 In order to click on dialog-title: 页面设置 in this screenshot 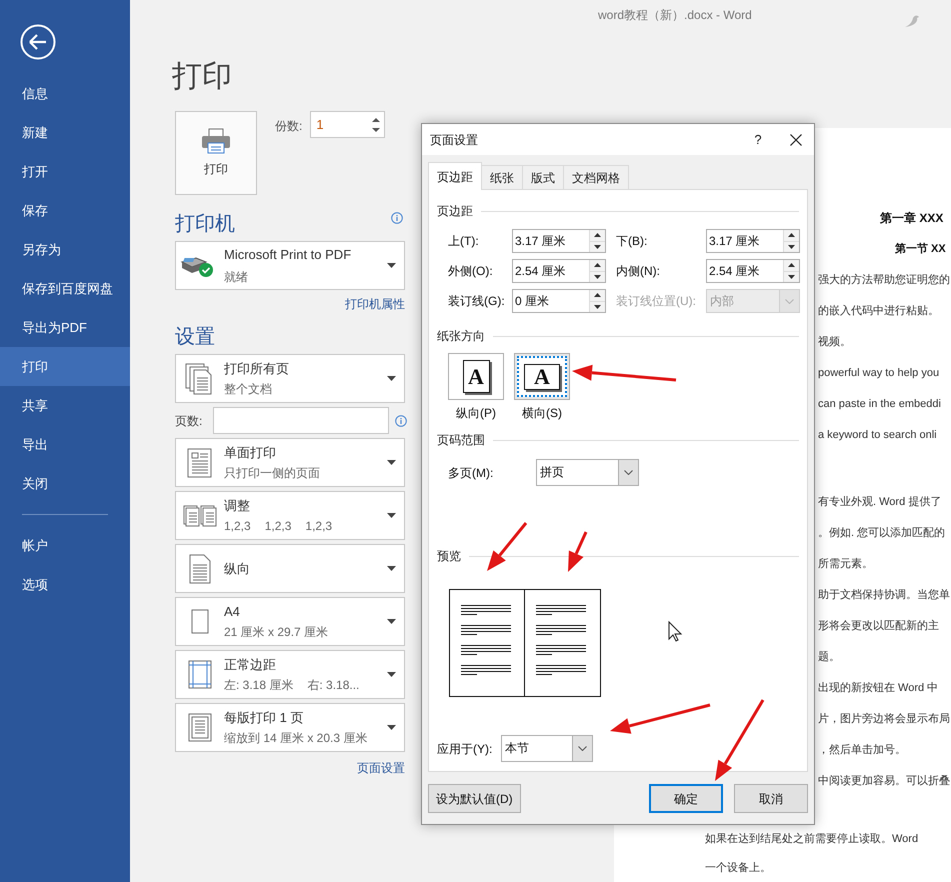, I will do `click(454, 140)`.